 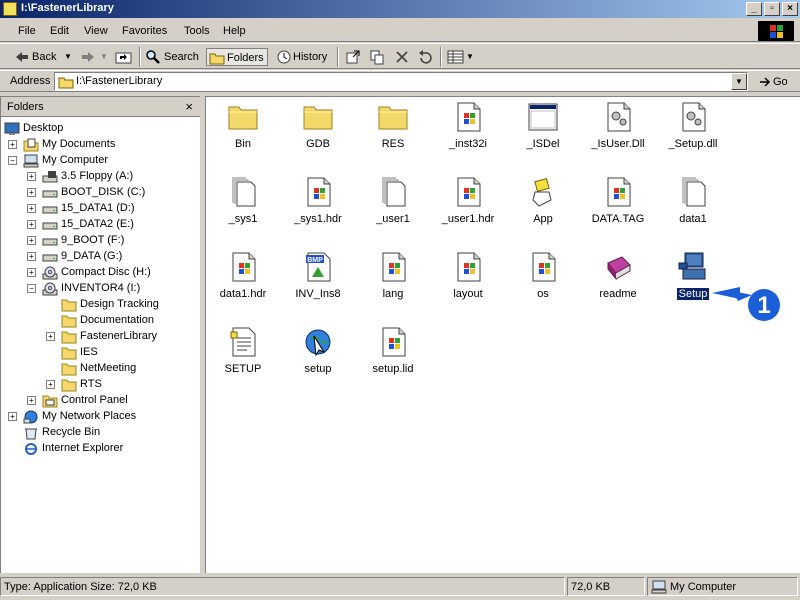 What do you see at coordinates (59, 31) in the screenshot?
I see `menu-edit: Edit` at bounding box center [59, 31].